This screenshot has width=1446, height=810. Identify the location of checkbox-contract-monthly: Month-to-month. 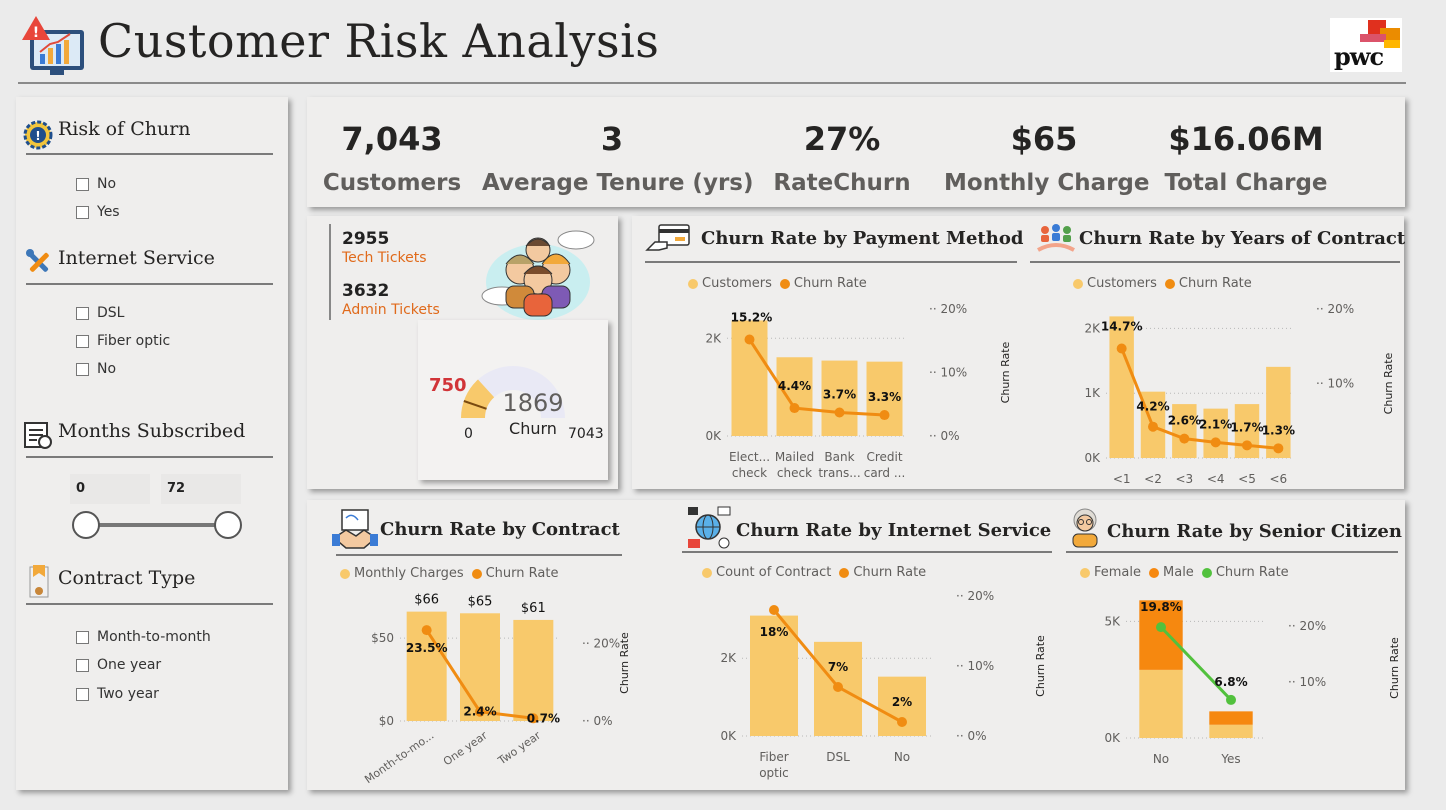
(143, 637).